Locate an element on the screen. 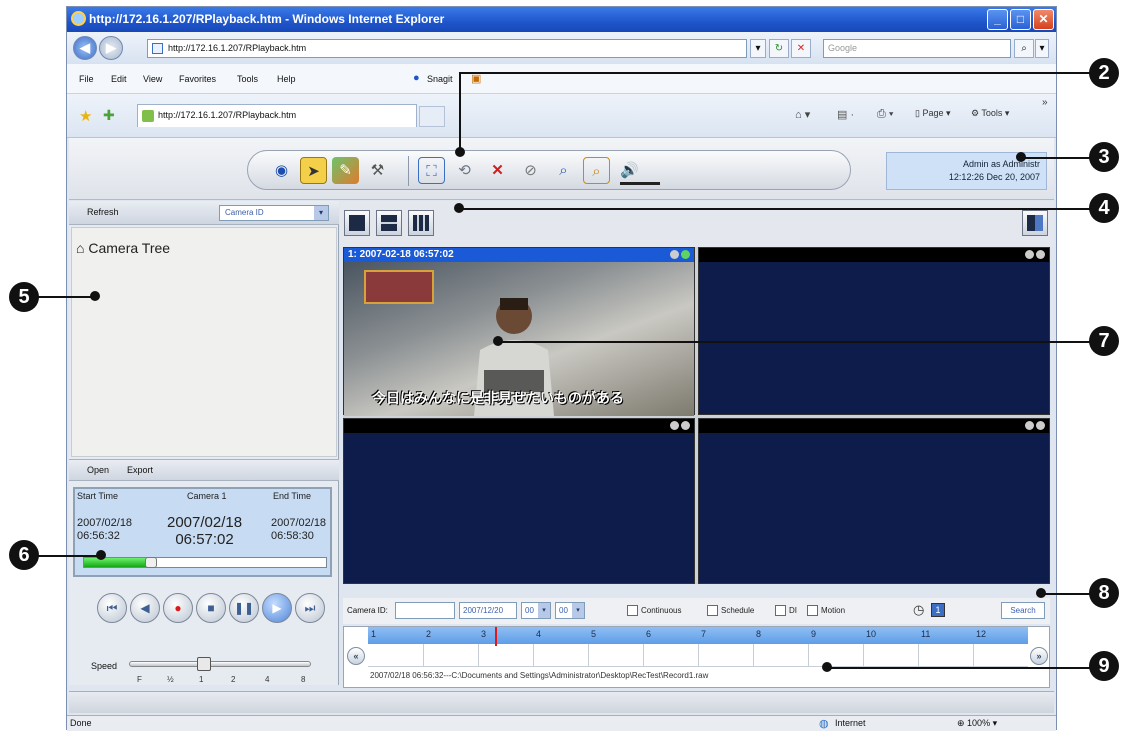 This screenshot has width=1125, height=731. search-minute-select: 00 ▾ is located at coordinates (570, 610).